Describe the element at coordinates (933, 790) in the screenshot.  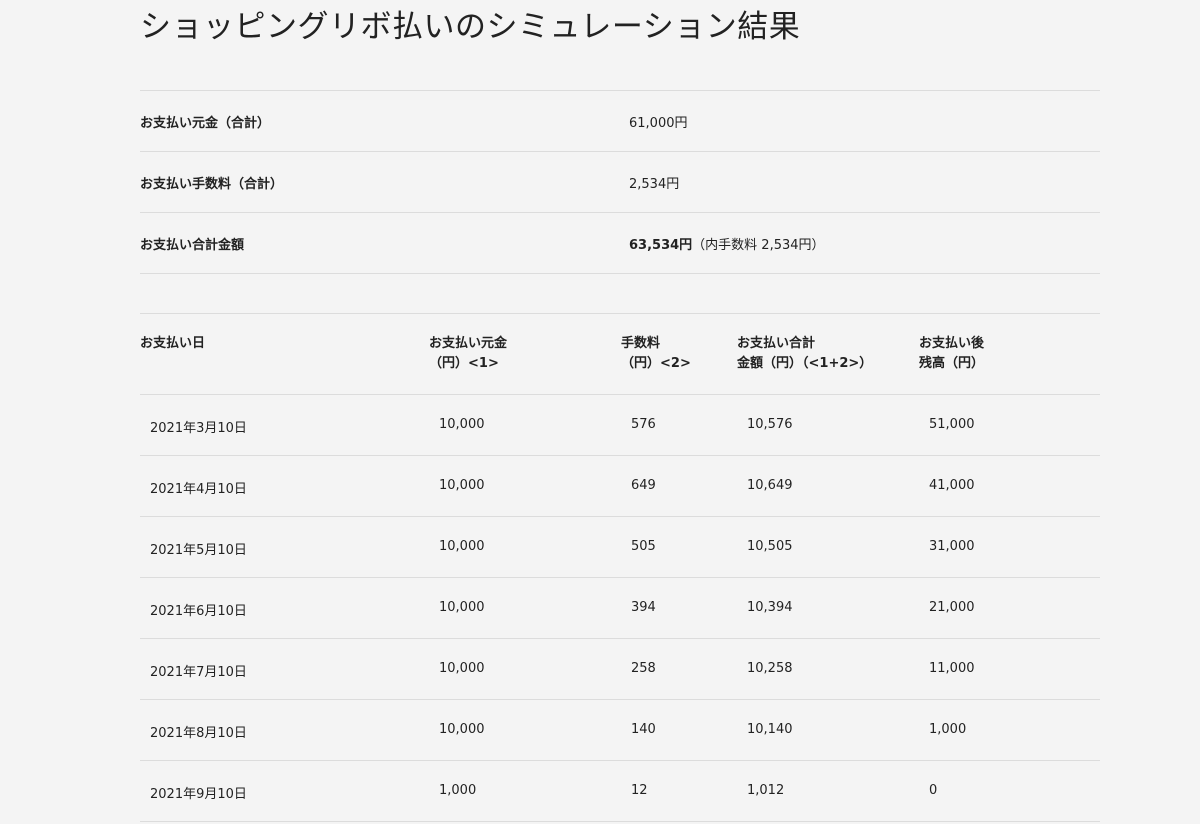
I see `cell-balance: 0` at that location.